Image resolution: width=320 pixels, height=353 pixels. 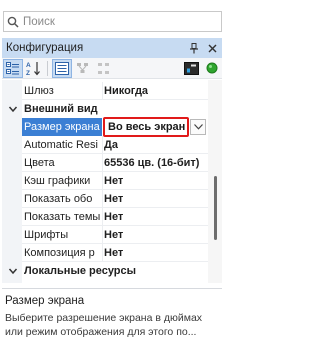 I want to click on category-name: Внешний вид, so click(x=61, y=109).